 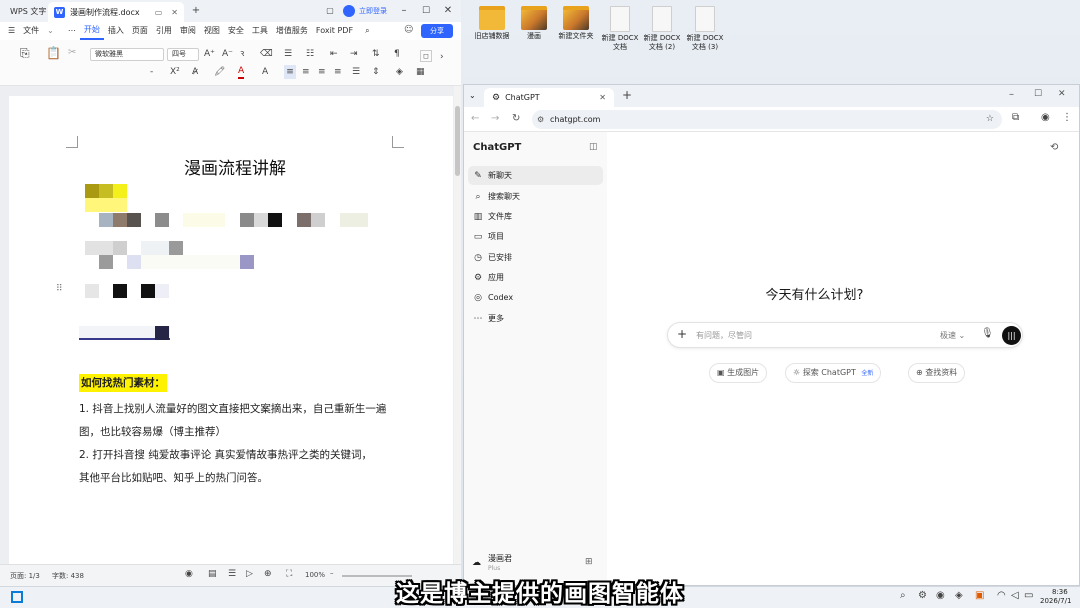 What do you see at coordinates (1011, 335) in the screenshot?
I see `voice-mode-icon: |||` at bounding box center [1011, 335].